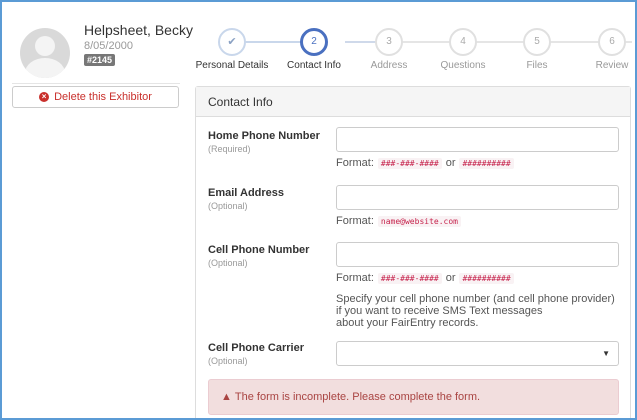  Describe the element at coordinates (462, 65) in the screenshot. I see `step-label-questions: Questions` at that location.